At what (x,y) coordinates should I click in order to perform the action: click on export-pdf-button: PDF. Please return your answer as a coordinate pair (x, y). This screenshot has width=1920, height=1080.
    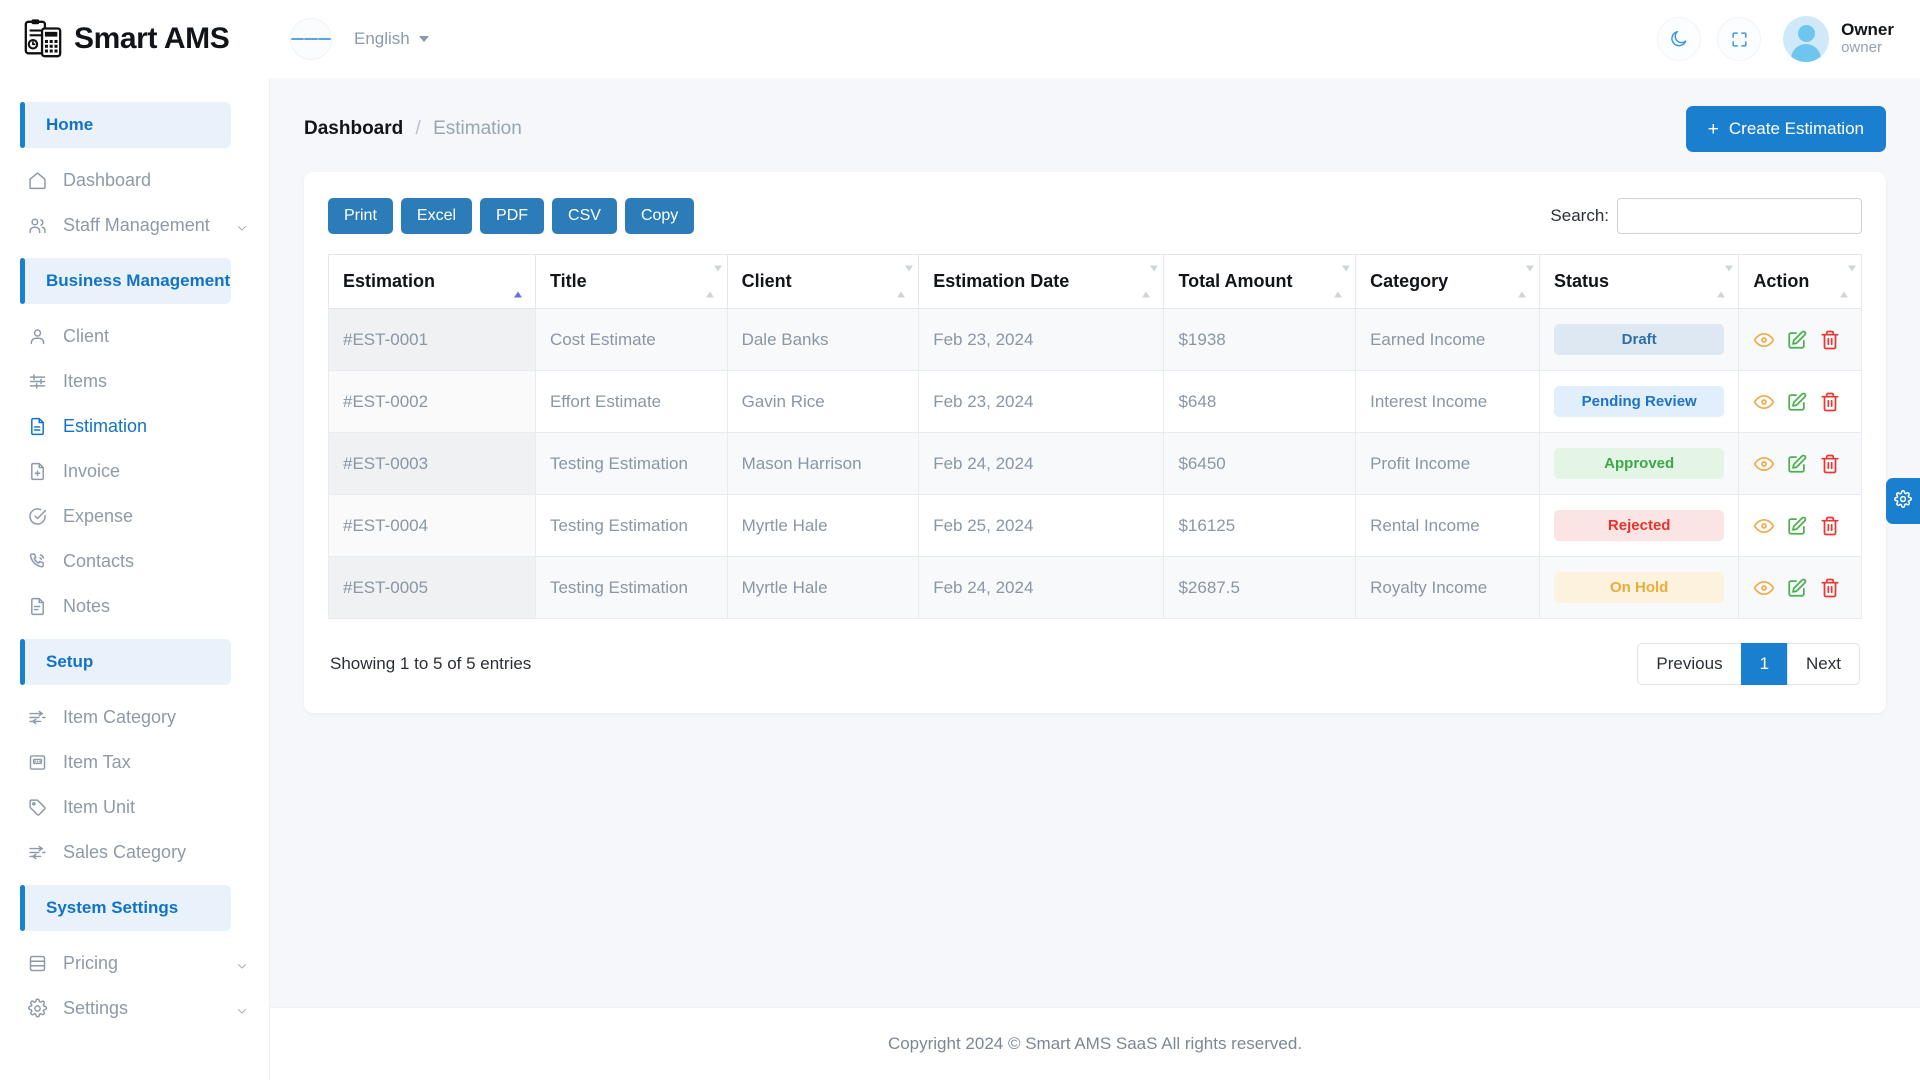
    Looking at the image, I should click on (512, 216).